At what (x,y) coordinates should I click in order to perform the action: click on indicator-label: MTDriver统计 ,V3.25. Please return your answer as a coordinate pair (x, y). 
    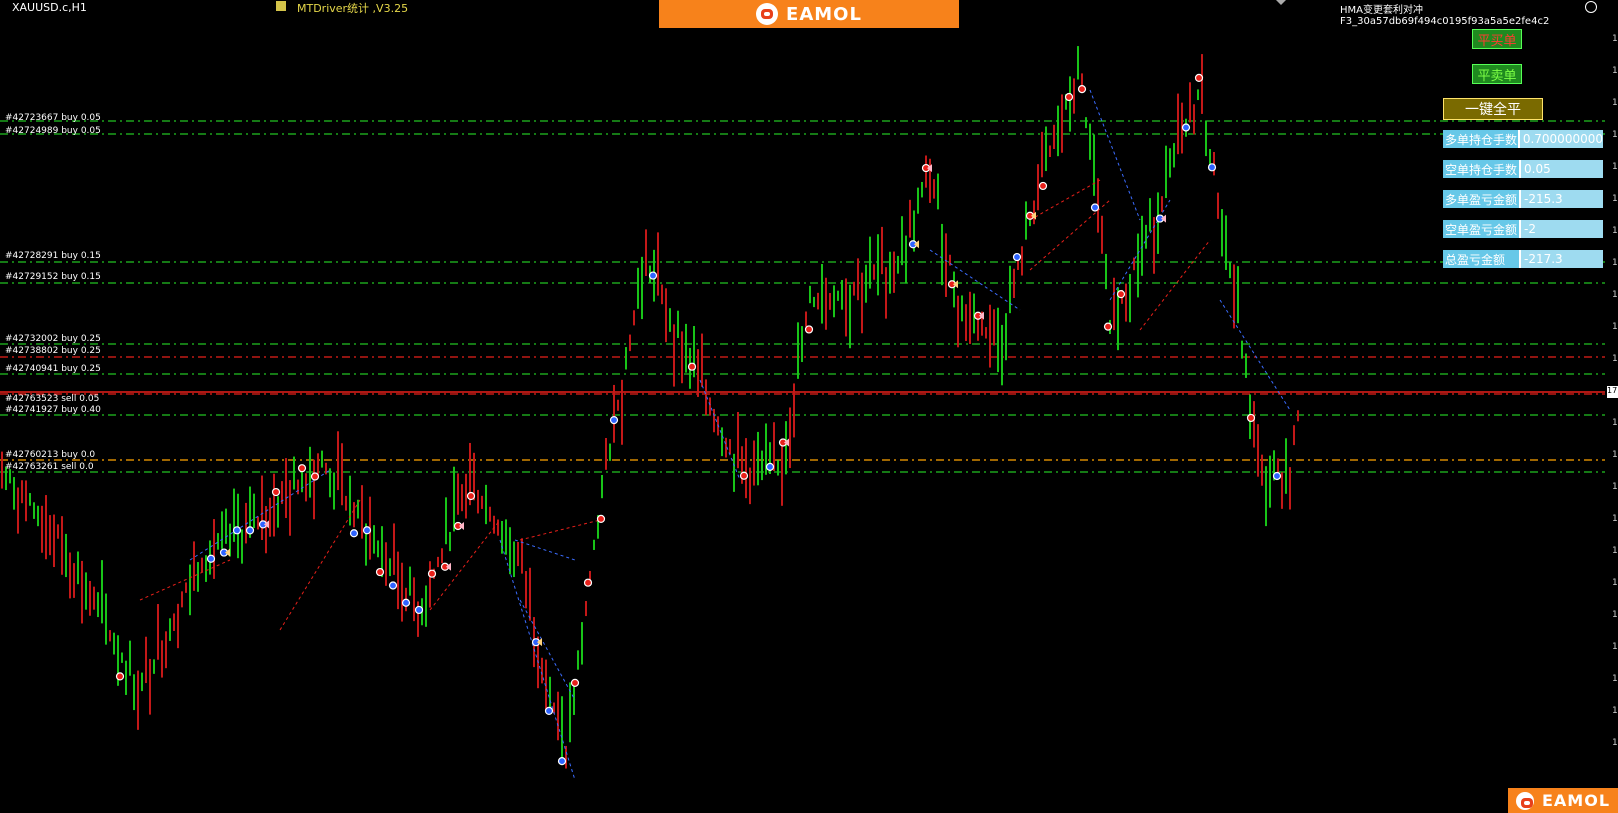
    Looking at the image, I should click on (353, 8).